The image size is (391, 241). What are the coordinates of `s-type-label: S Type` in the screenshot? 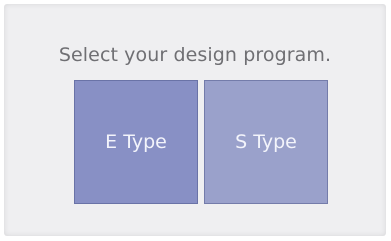 It's located at (266, 142).